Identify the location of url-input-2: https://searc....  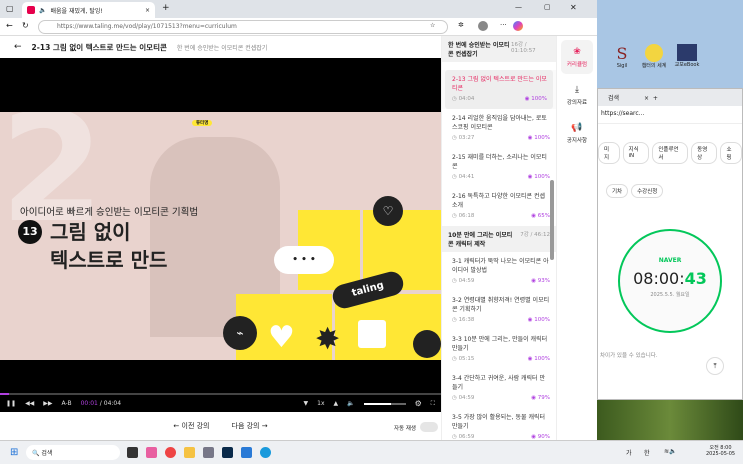
(622, 113).